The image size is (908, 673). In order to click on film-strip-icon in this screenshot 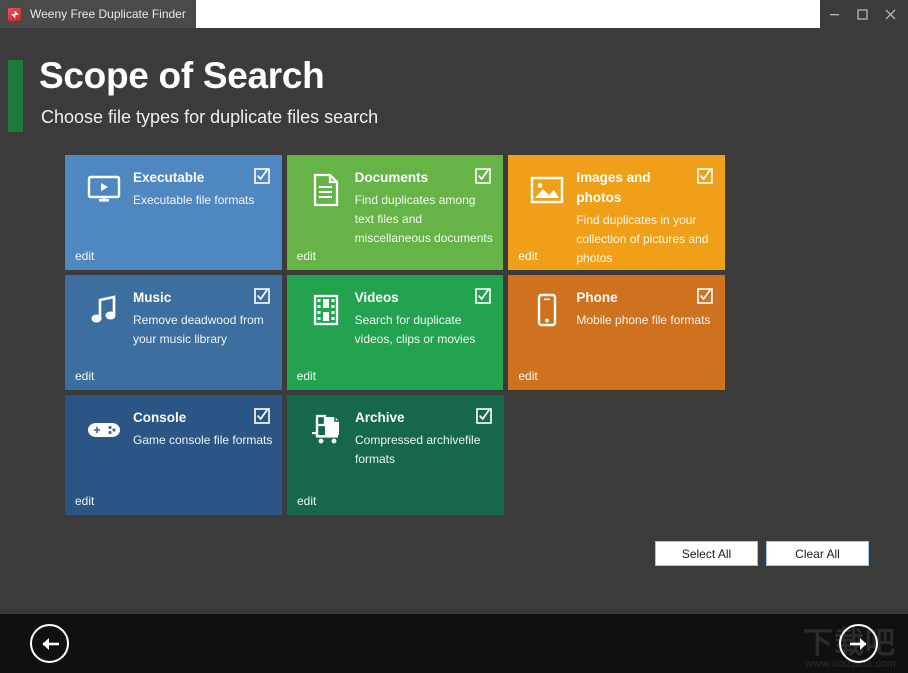, I will do `click(326, 310)`.